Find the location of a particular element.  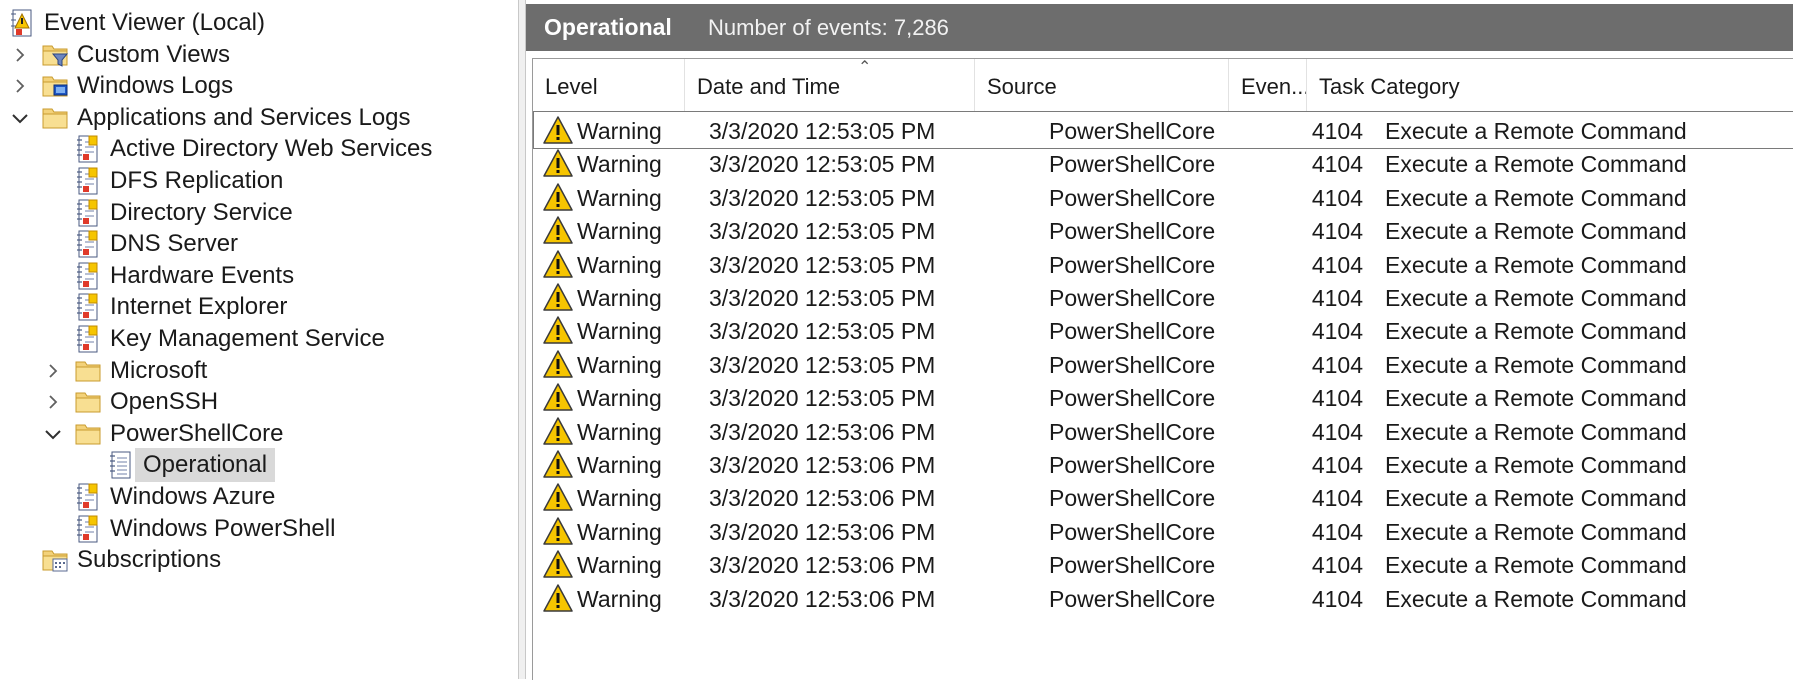

tree-item-key-management-service: Key Management Service is located at coordinates (258, 339).